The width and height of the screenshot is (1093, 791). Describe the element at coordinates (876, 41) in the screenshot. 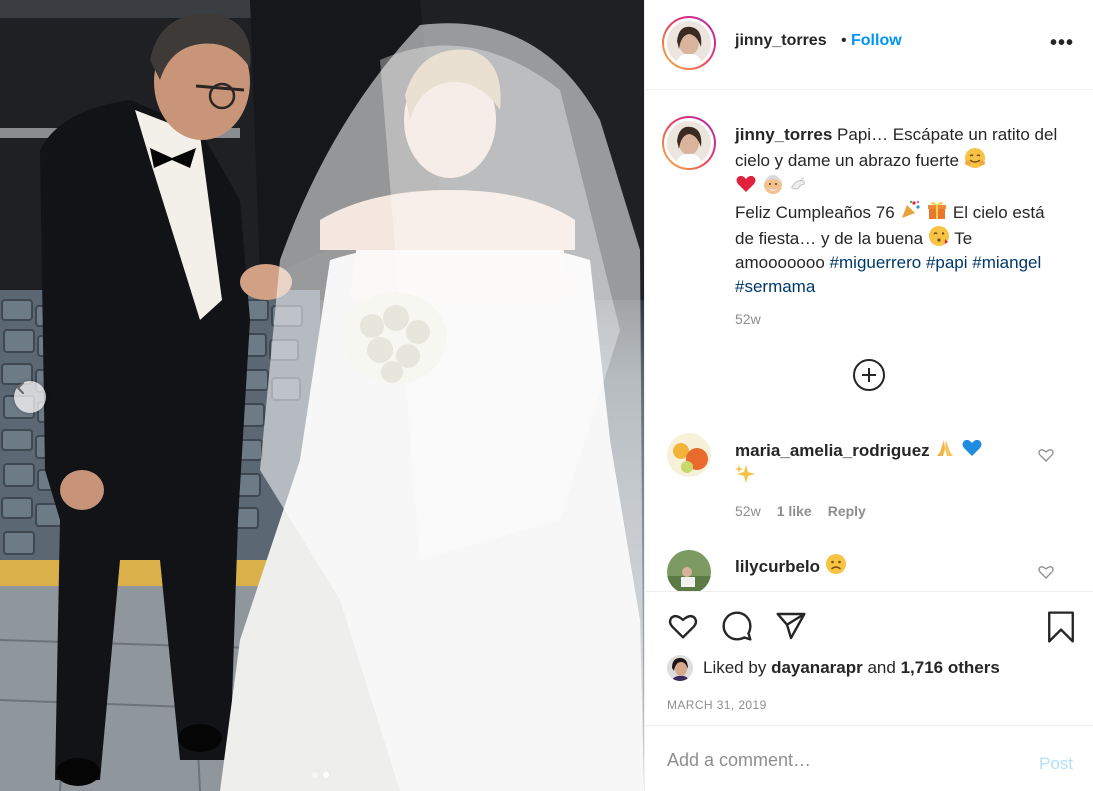

I see `follow-button: Follow` at that location.